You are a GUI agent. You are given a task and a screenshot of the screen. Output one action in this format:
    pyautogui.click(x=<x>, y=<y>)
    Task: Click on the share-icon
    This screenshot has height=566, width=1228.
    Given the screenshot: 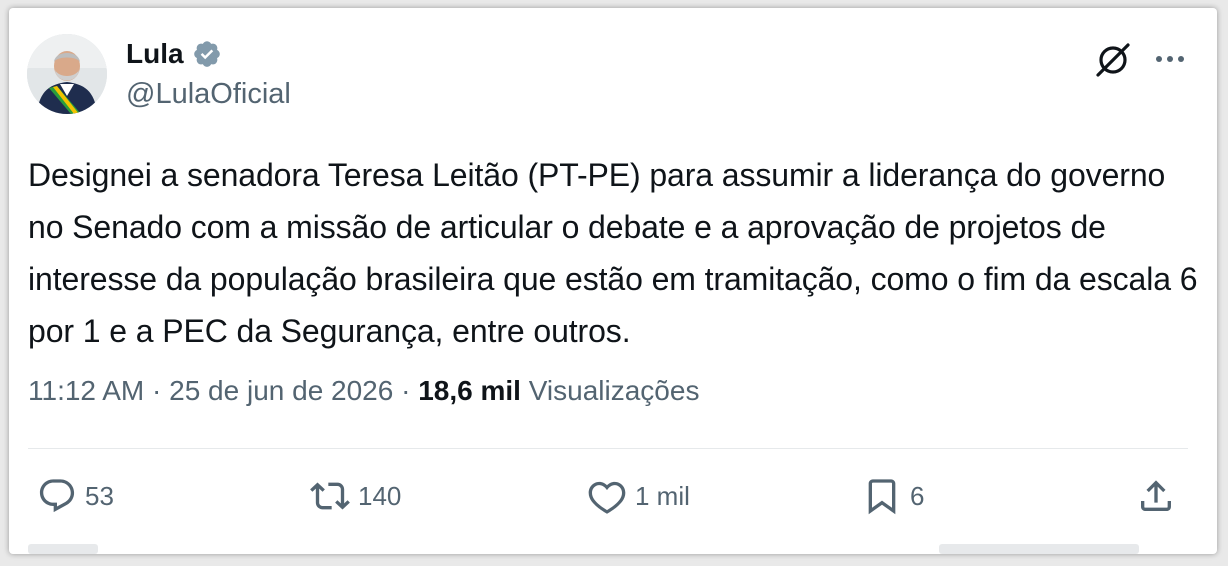 What is the action you would take?
    pyautogui.click(x=1156, y=495)
    